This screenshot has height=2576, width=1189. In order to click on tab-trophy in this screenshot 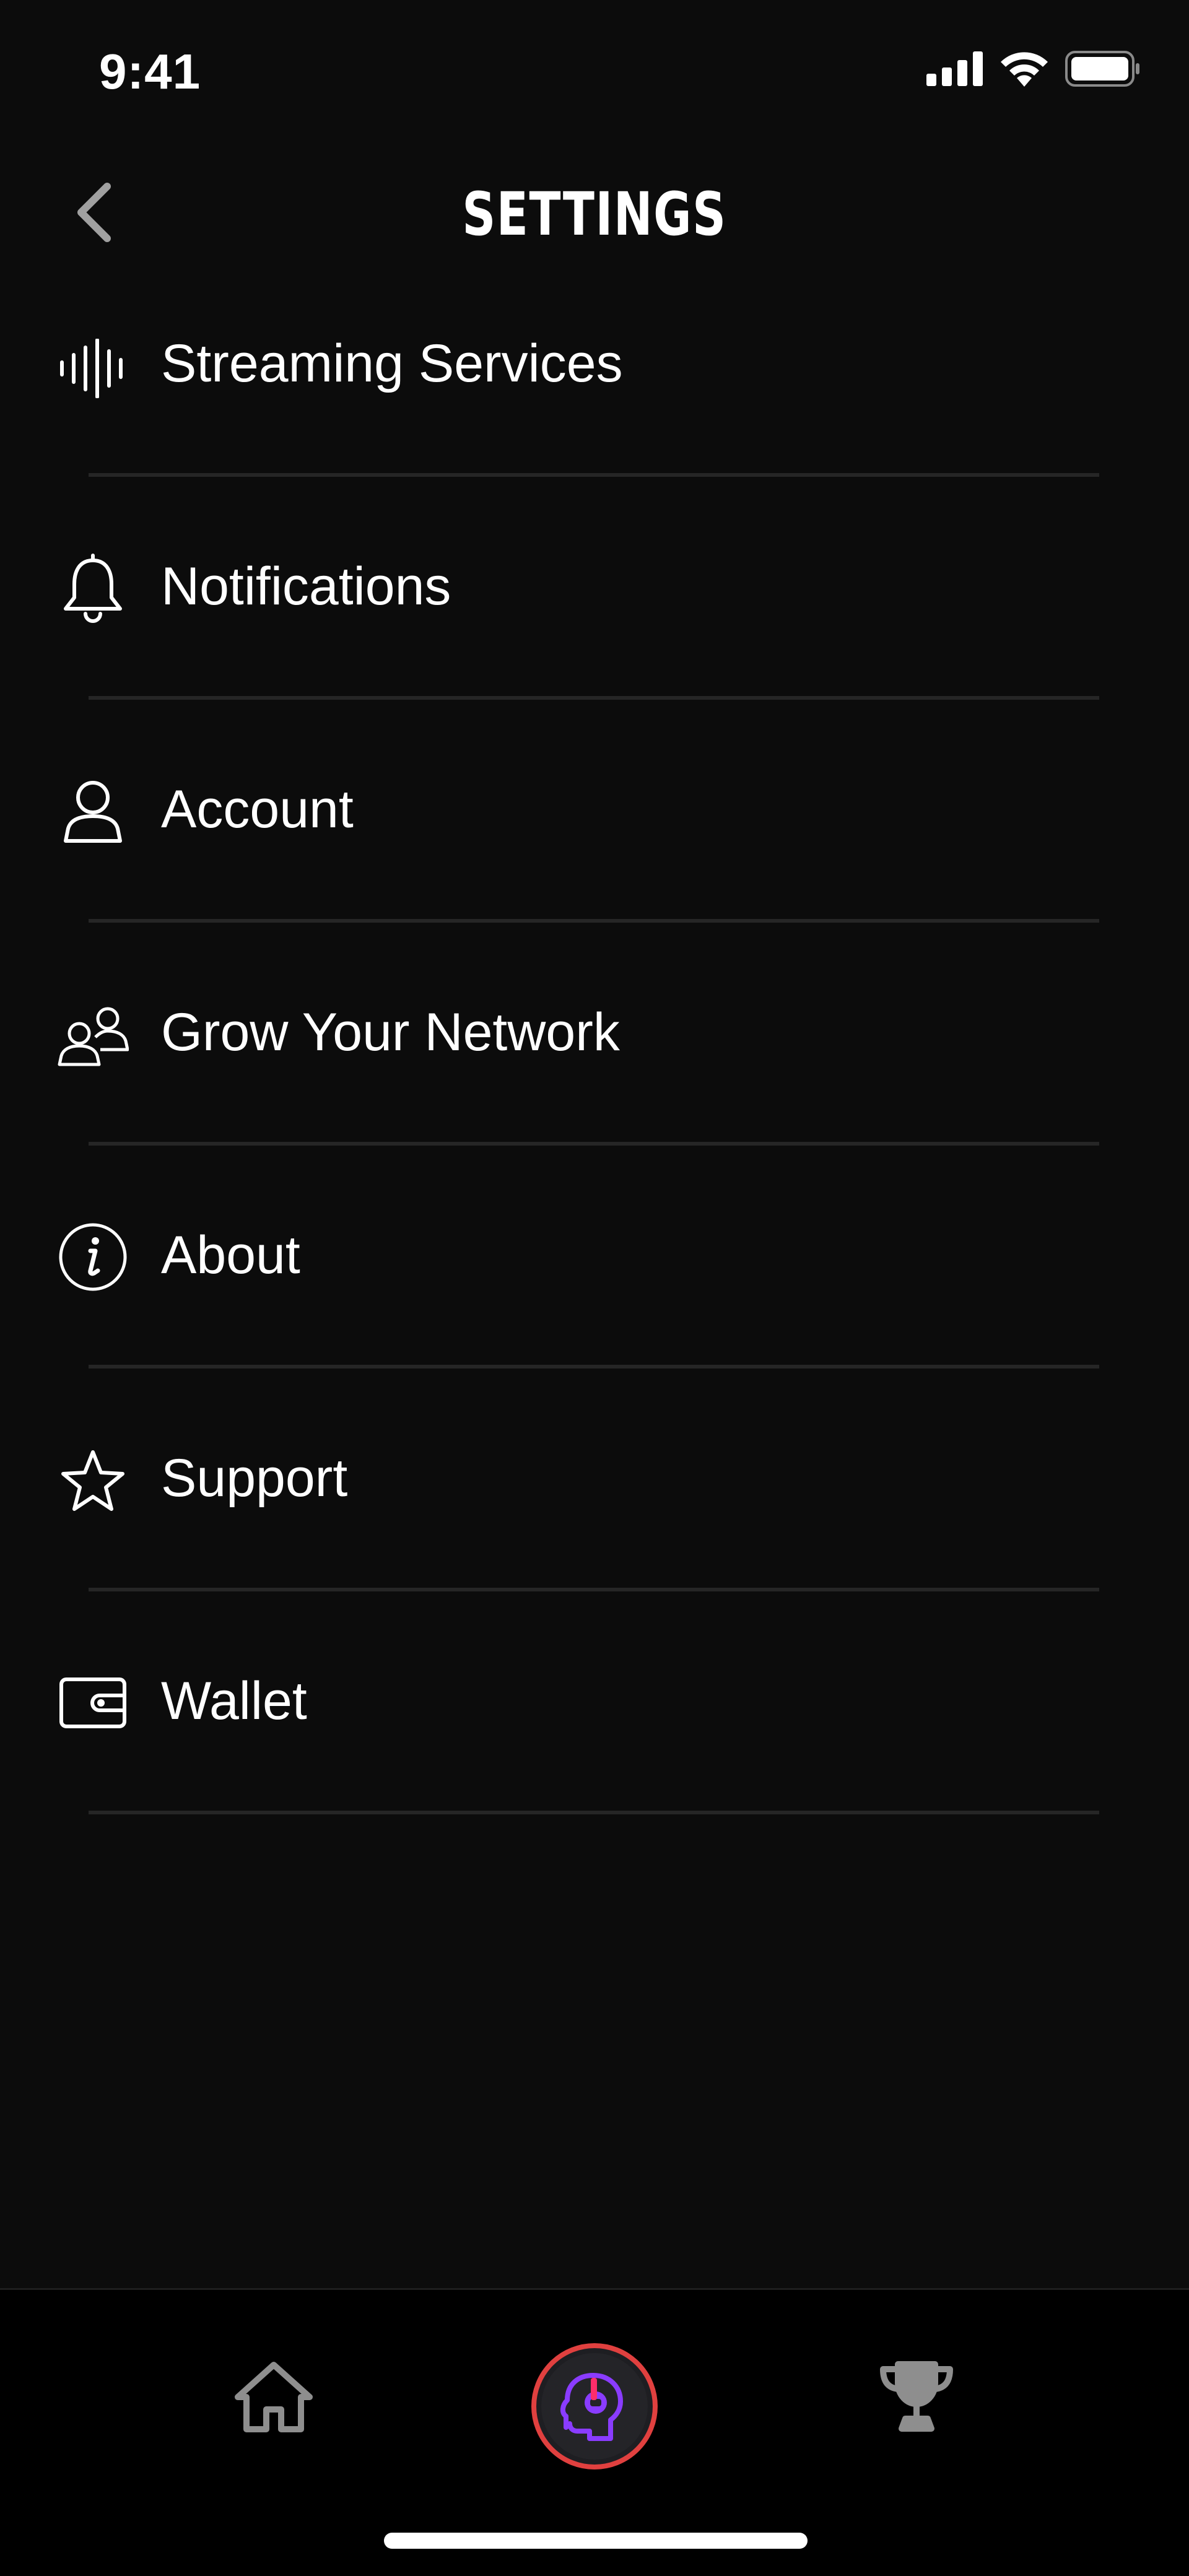, I will do `click(916, 2398)`.